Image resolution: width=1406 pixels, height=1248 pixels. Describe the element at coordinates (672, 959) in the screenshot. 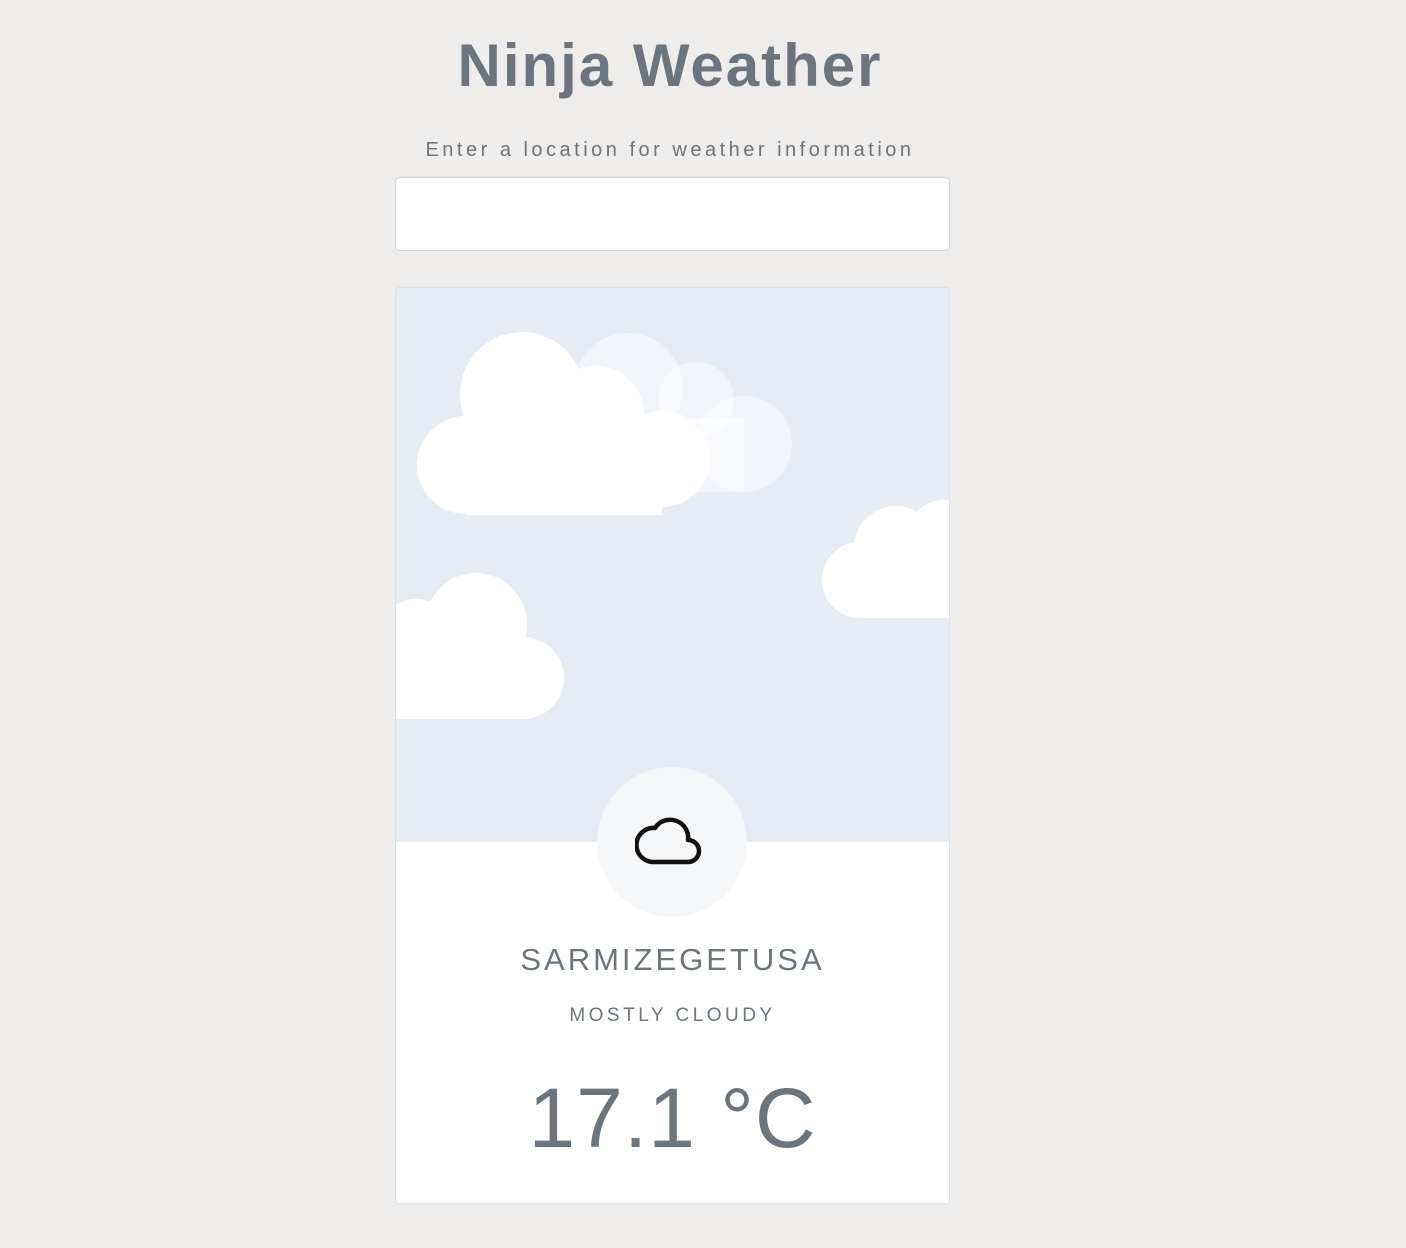

I see `city-name: SARMIZEGETUSA` at that location.